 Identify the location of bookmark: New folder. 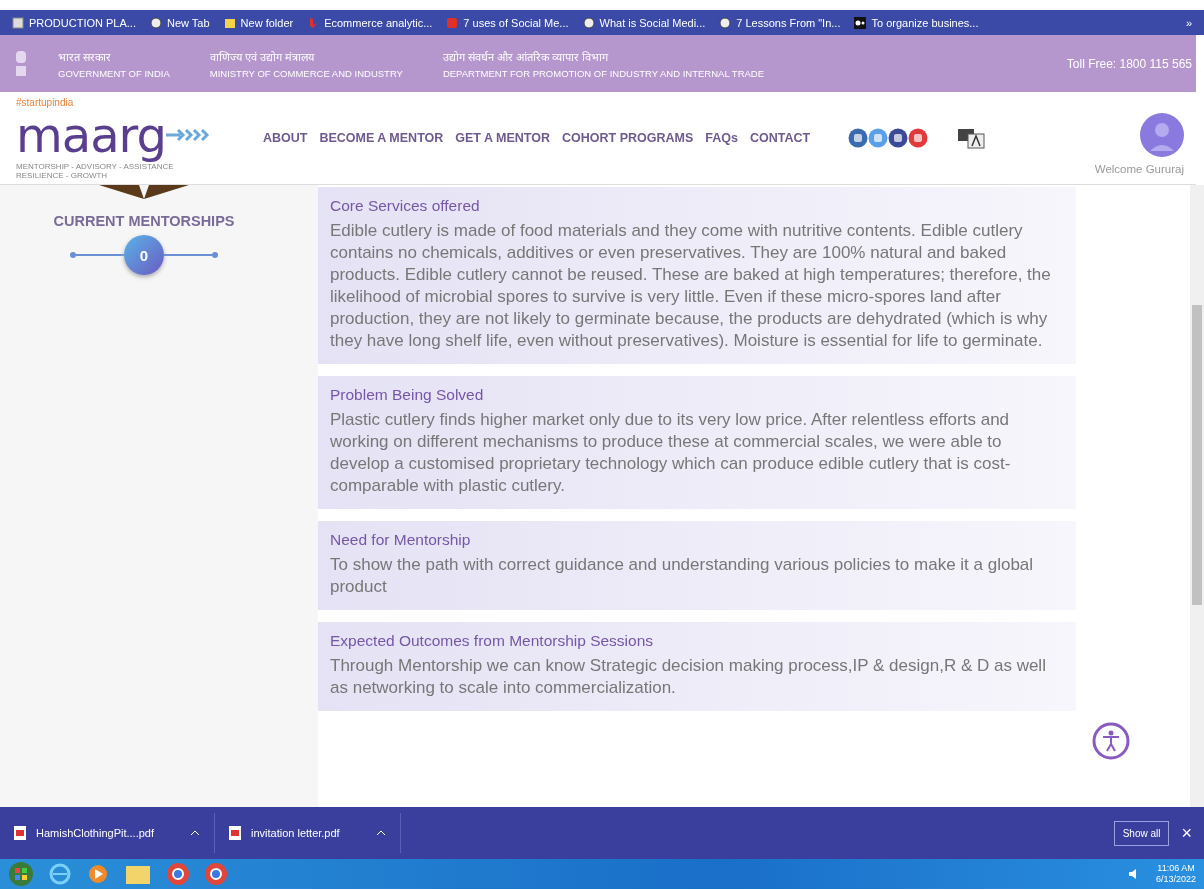
(258, 22).